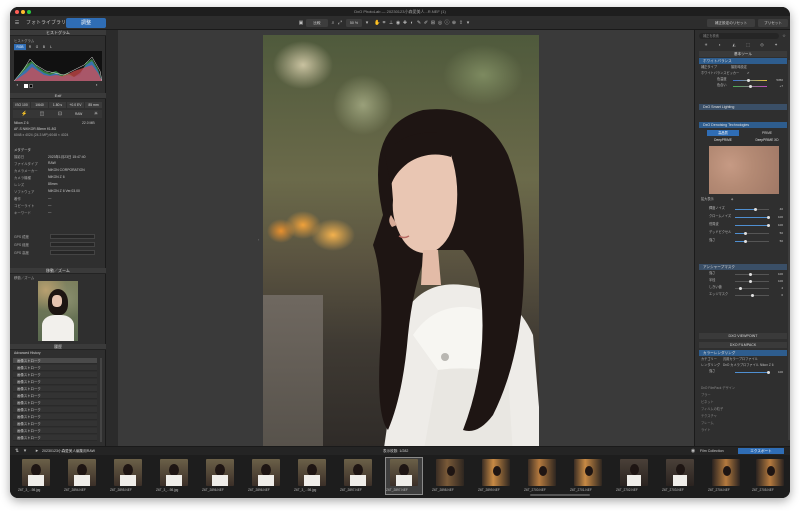 This screenshot has height=511, width=800. Describe the element at coordinates (743, 54) in the screenshot. I see `basic-tools-header: 基本ツール` at that location.